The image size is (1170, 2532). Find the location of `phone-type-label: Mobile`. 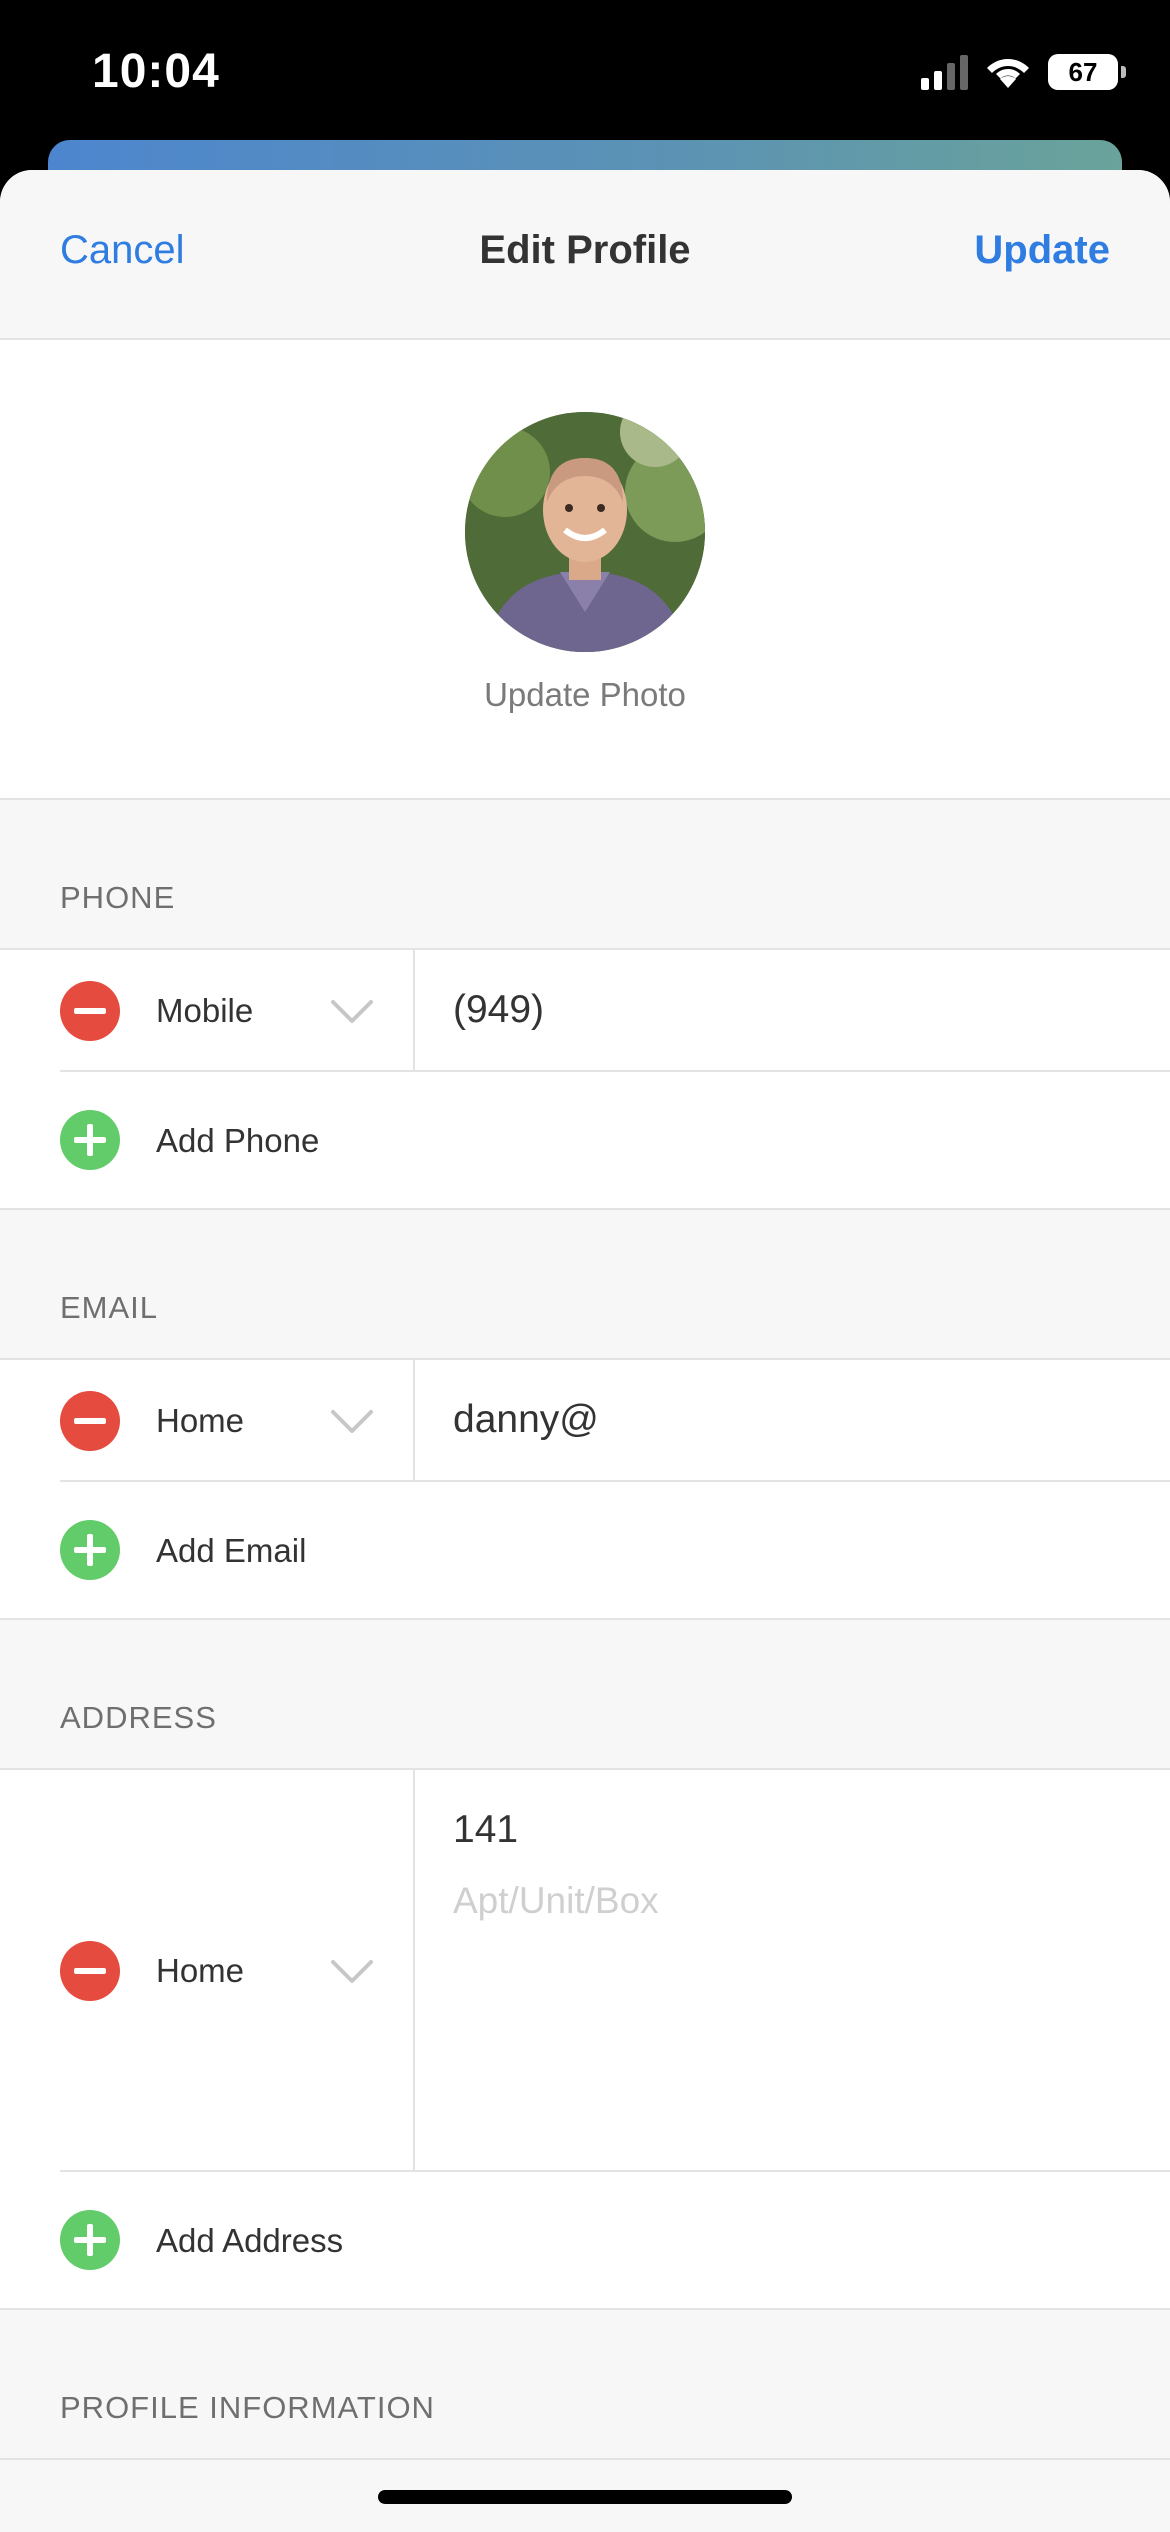

phone-type-label: Mobile is located at coordinates (205, 1010).